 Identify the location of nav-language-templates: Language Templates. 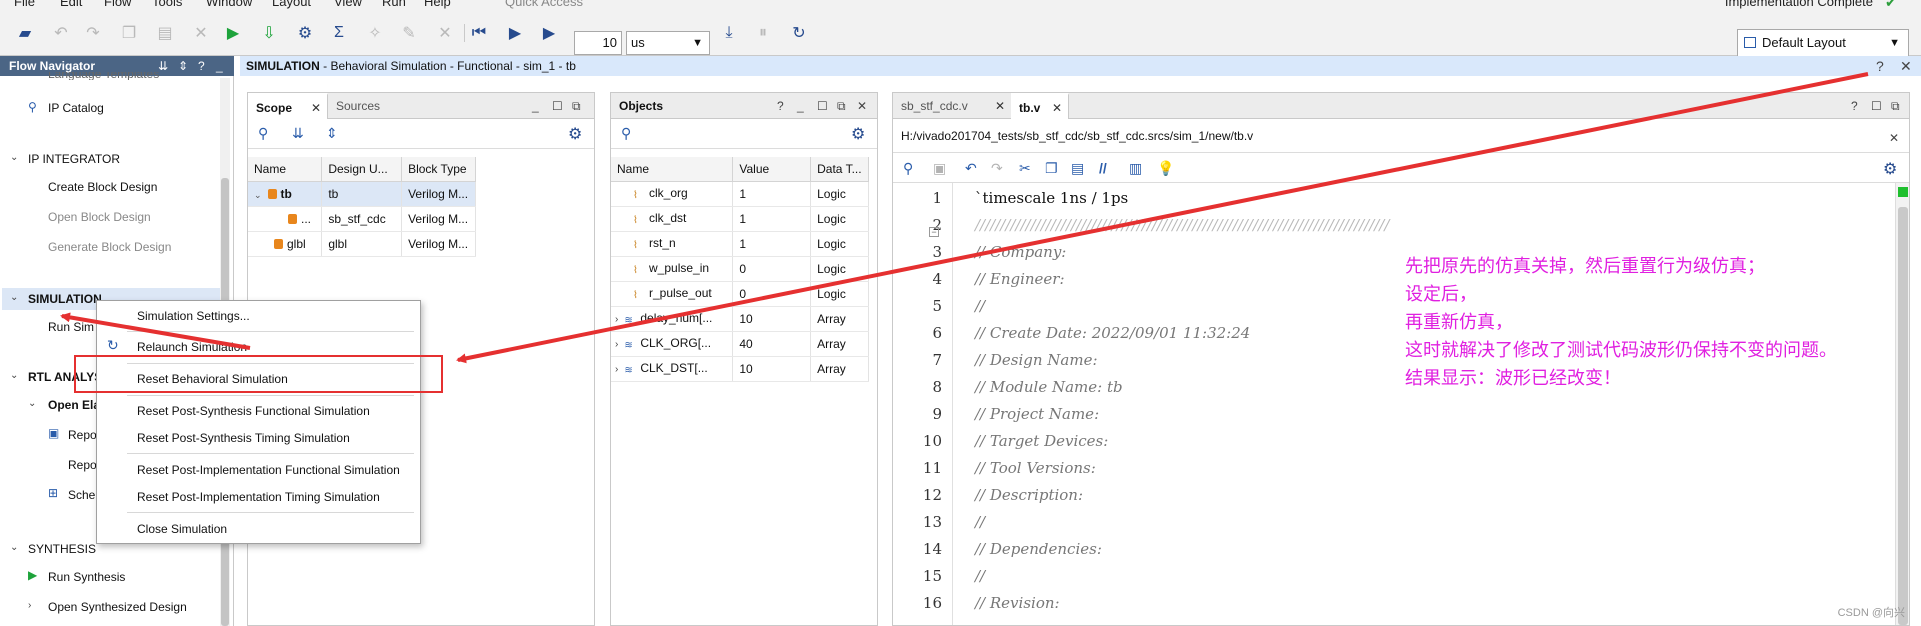
(103, 76).